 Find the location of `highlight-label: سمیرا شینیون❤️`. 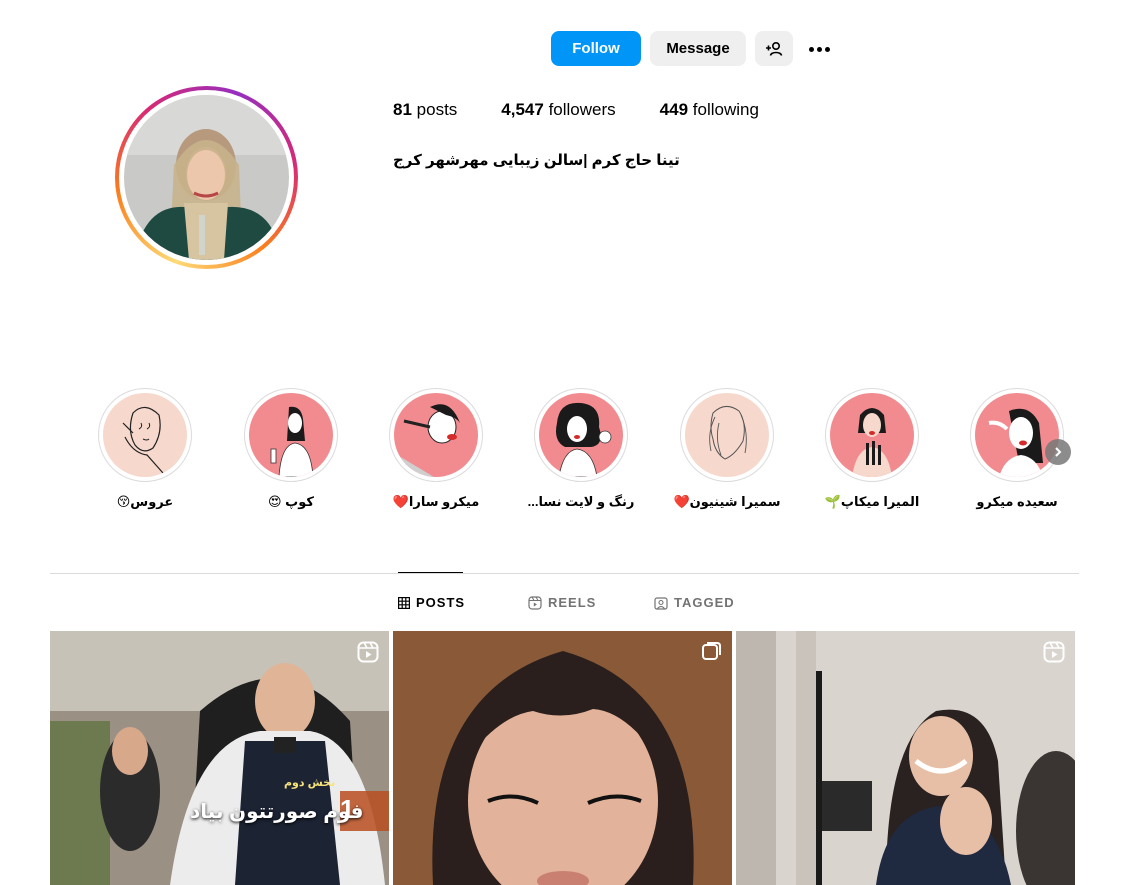

highlight-label: سمیرا شینیون❤️ is located at coordinates (727, 501).